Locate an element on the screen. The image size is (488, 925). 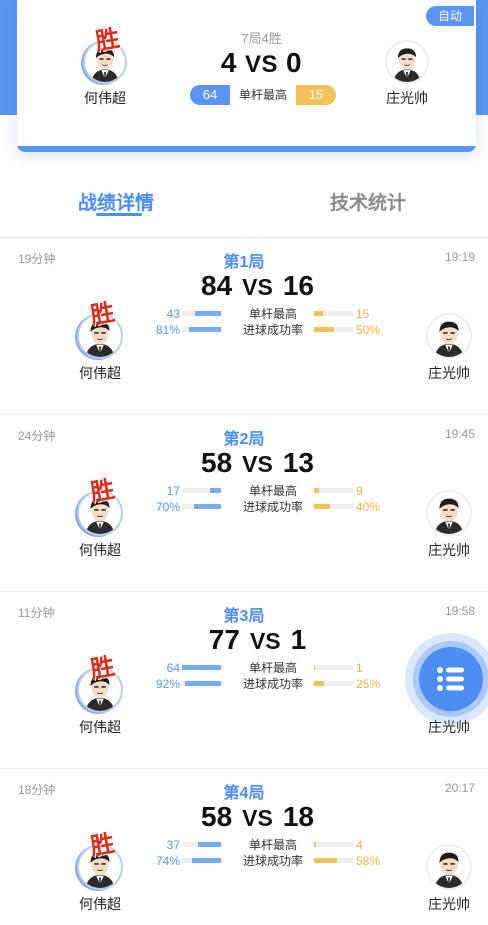
high-break-summary: 64 单杆最高 15 is located at coordinates (263, 95).